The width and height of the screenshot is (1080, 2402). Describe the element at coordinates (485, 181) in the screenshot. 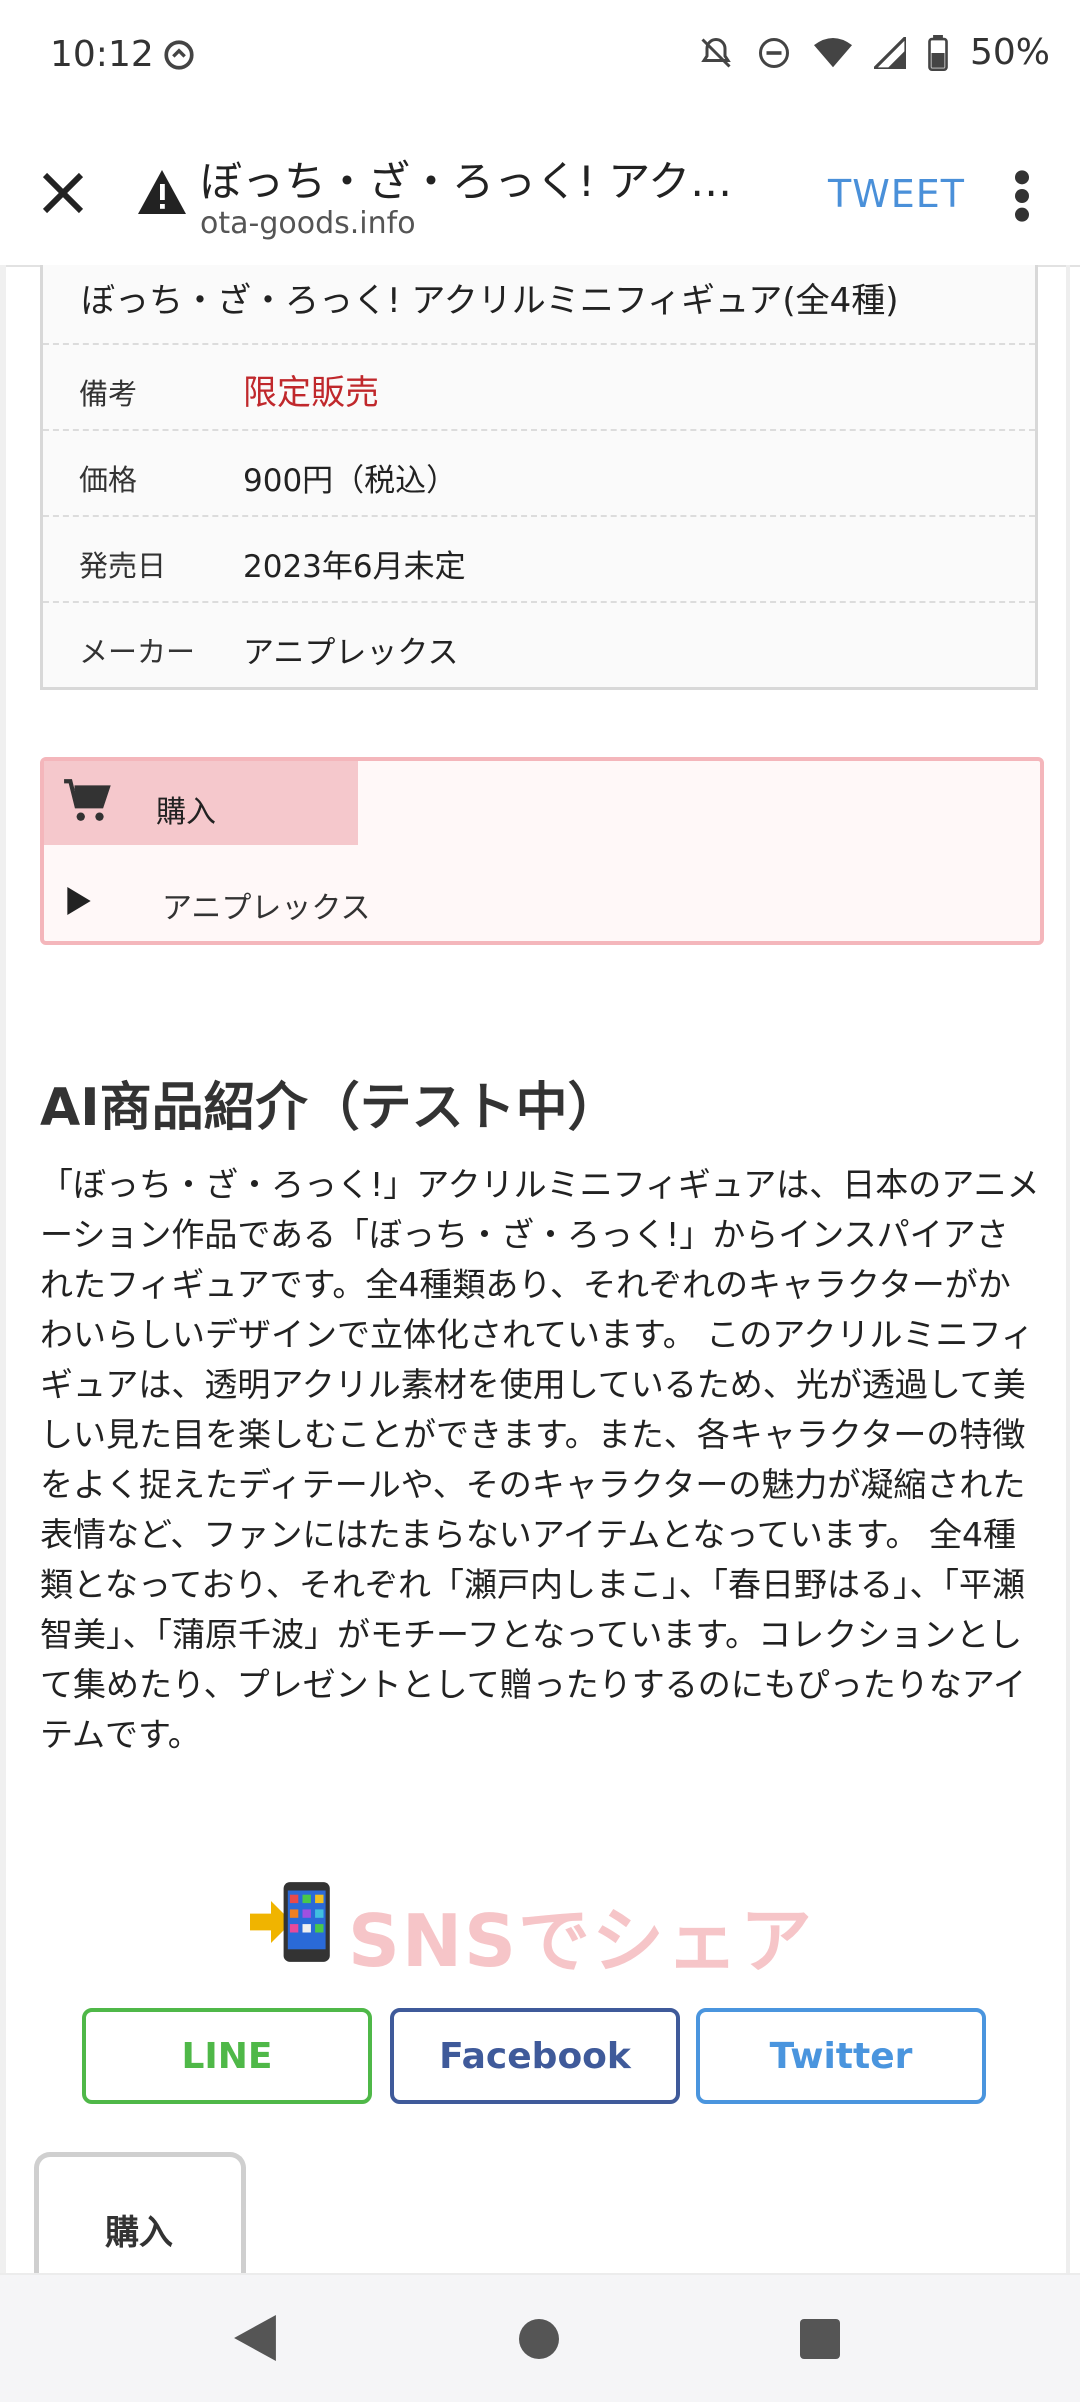

I see `page-title: ぼっち・ざ・ろっく! アクリルミニフィギュア(全4種)` at that location.